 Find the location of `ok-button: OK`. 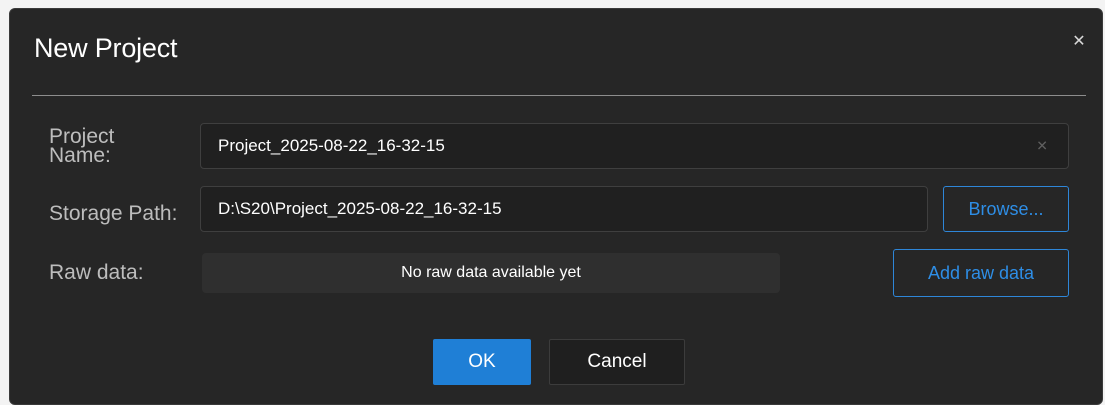

ok-button: OK is located at coordinates (482, 362).